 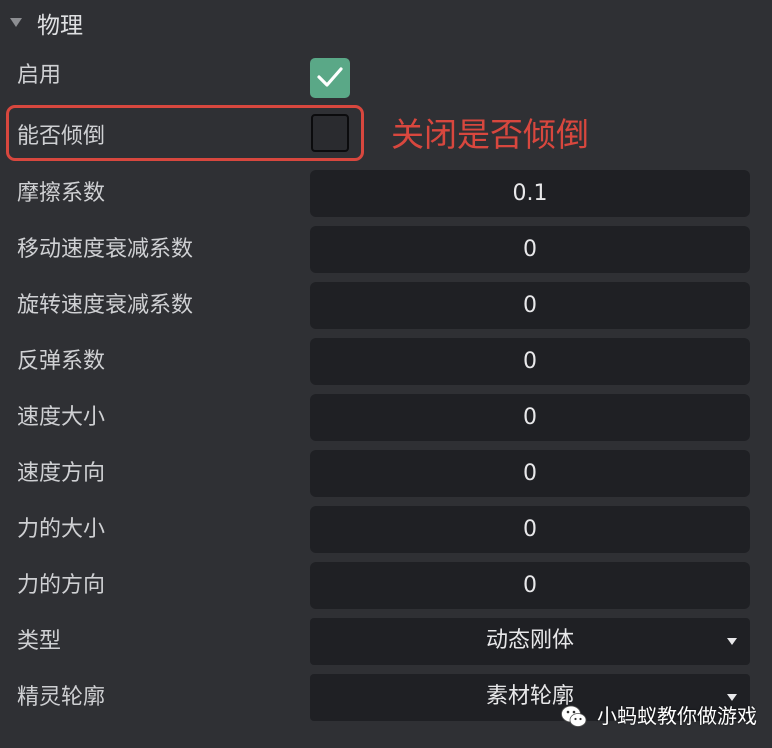 I want to click on enabled-checkbox, so click(x=330, y=78).